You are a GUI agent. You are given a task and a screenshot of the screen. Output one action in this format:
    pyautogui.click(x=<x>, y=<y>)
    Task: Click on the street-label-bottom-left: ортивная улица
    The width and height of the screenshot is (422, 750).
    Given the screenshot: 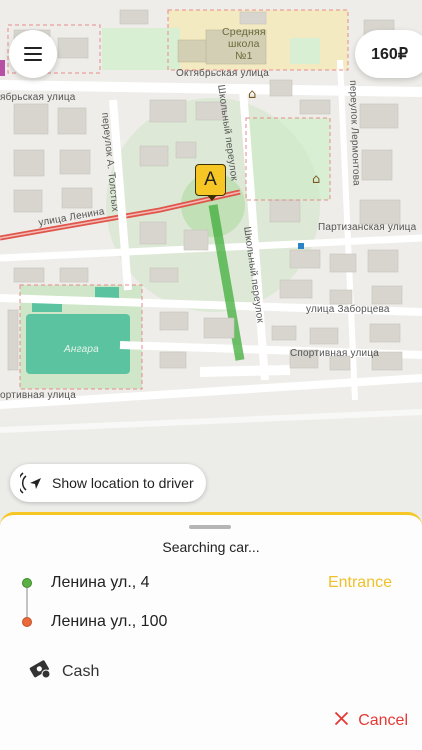 What is the action you would take?
    pyautogui.click(x=38, y=395)
    